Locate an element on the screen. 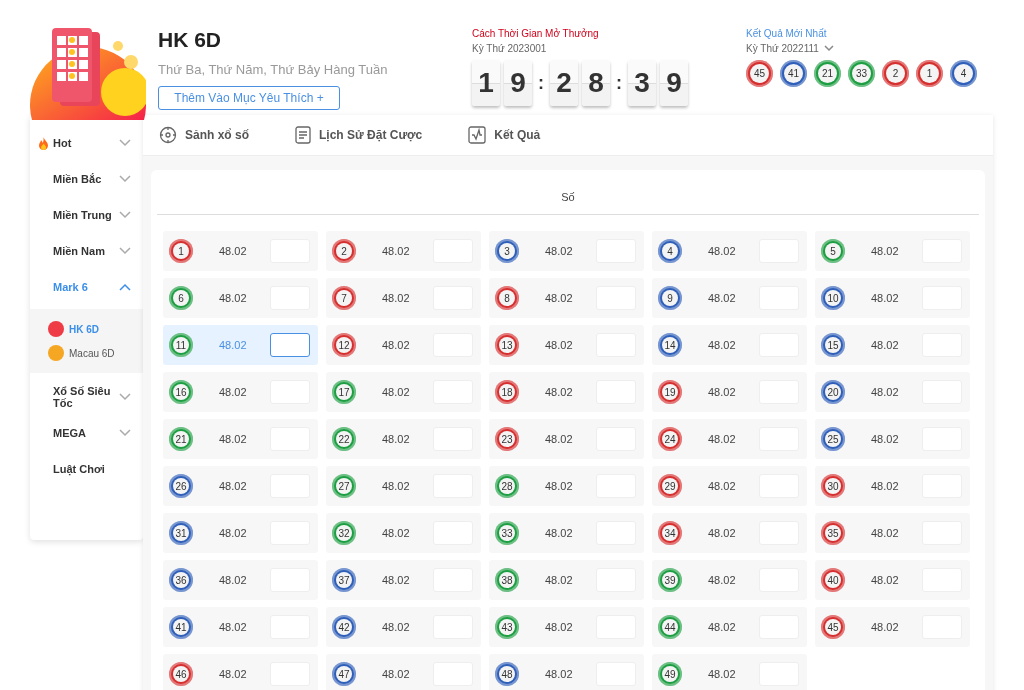 The image size is (1024, 690). number-cell: 24 48.02 is located at coordinates (729, 439).